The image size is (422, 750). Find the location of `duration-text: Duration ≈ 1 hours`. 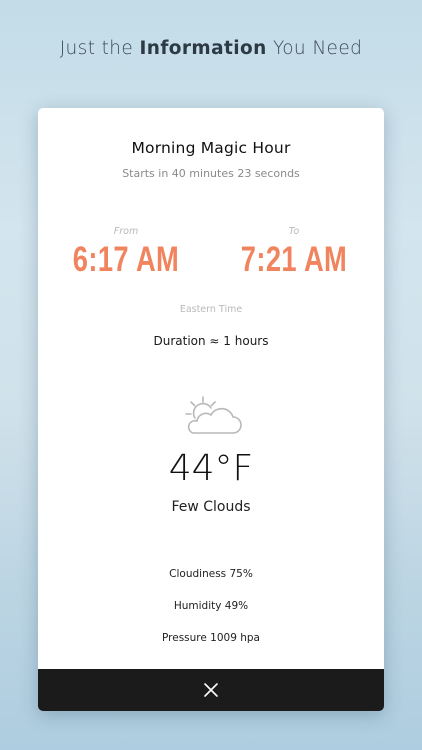

duration-text: Duration ≈ 1 hours is located at coordinates (211, 341).